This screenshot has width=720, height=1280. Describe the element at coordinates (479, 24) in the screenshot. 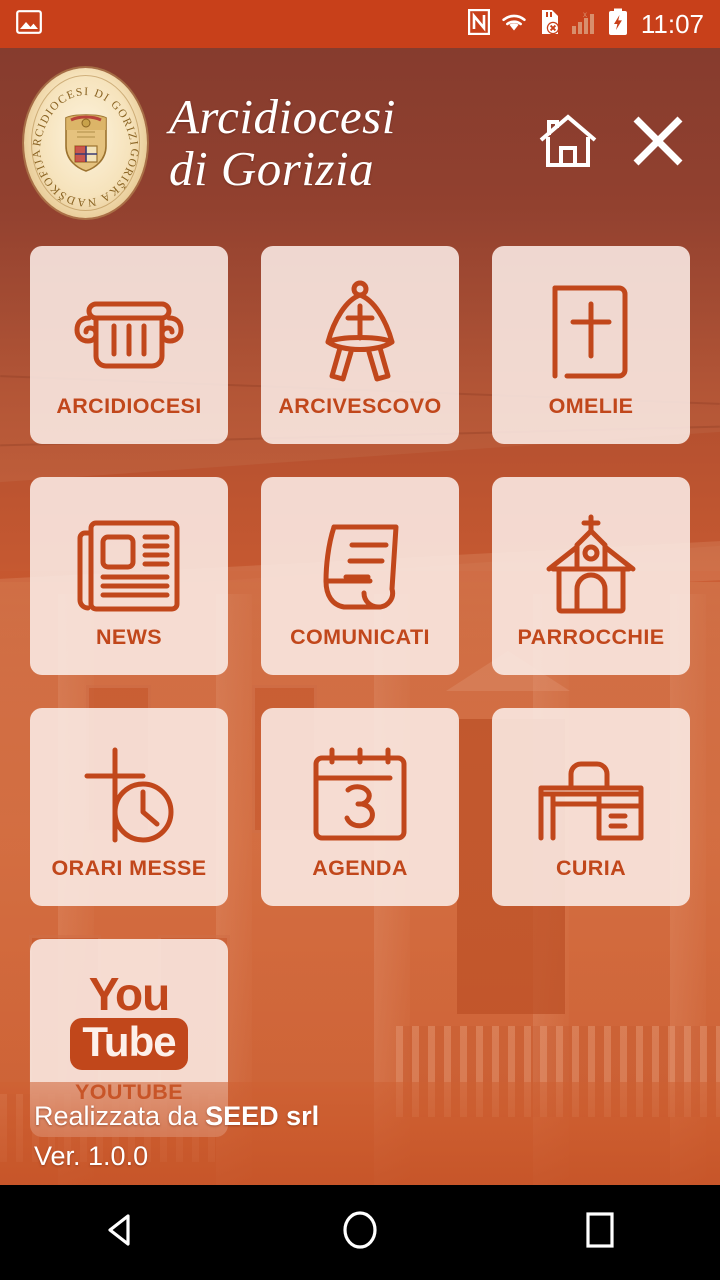

I see `nfc-icon` at that location.